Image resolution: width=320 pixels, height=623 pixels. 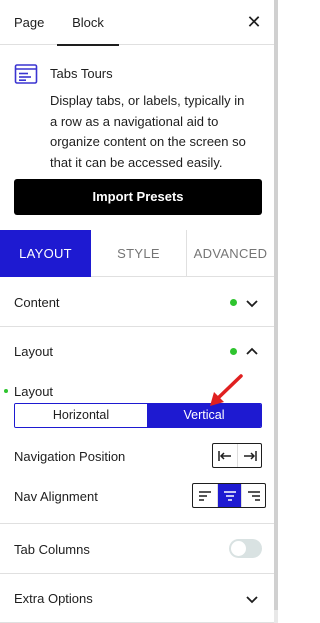 I want to click on tab-columns-label: Tab Columns, so click(x=52, y=549).